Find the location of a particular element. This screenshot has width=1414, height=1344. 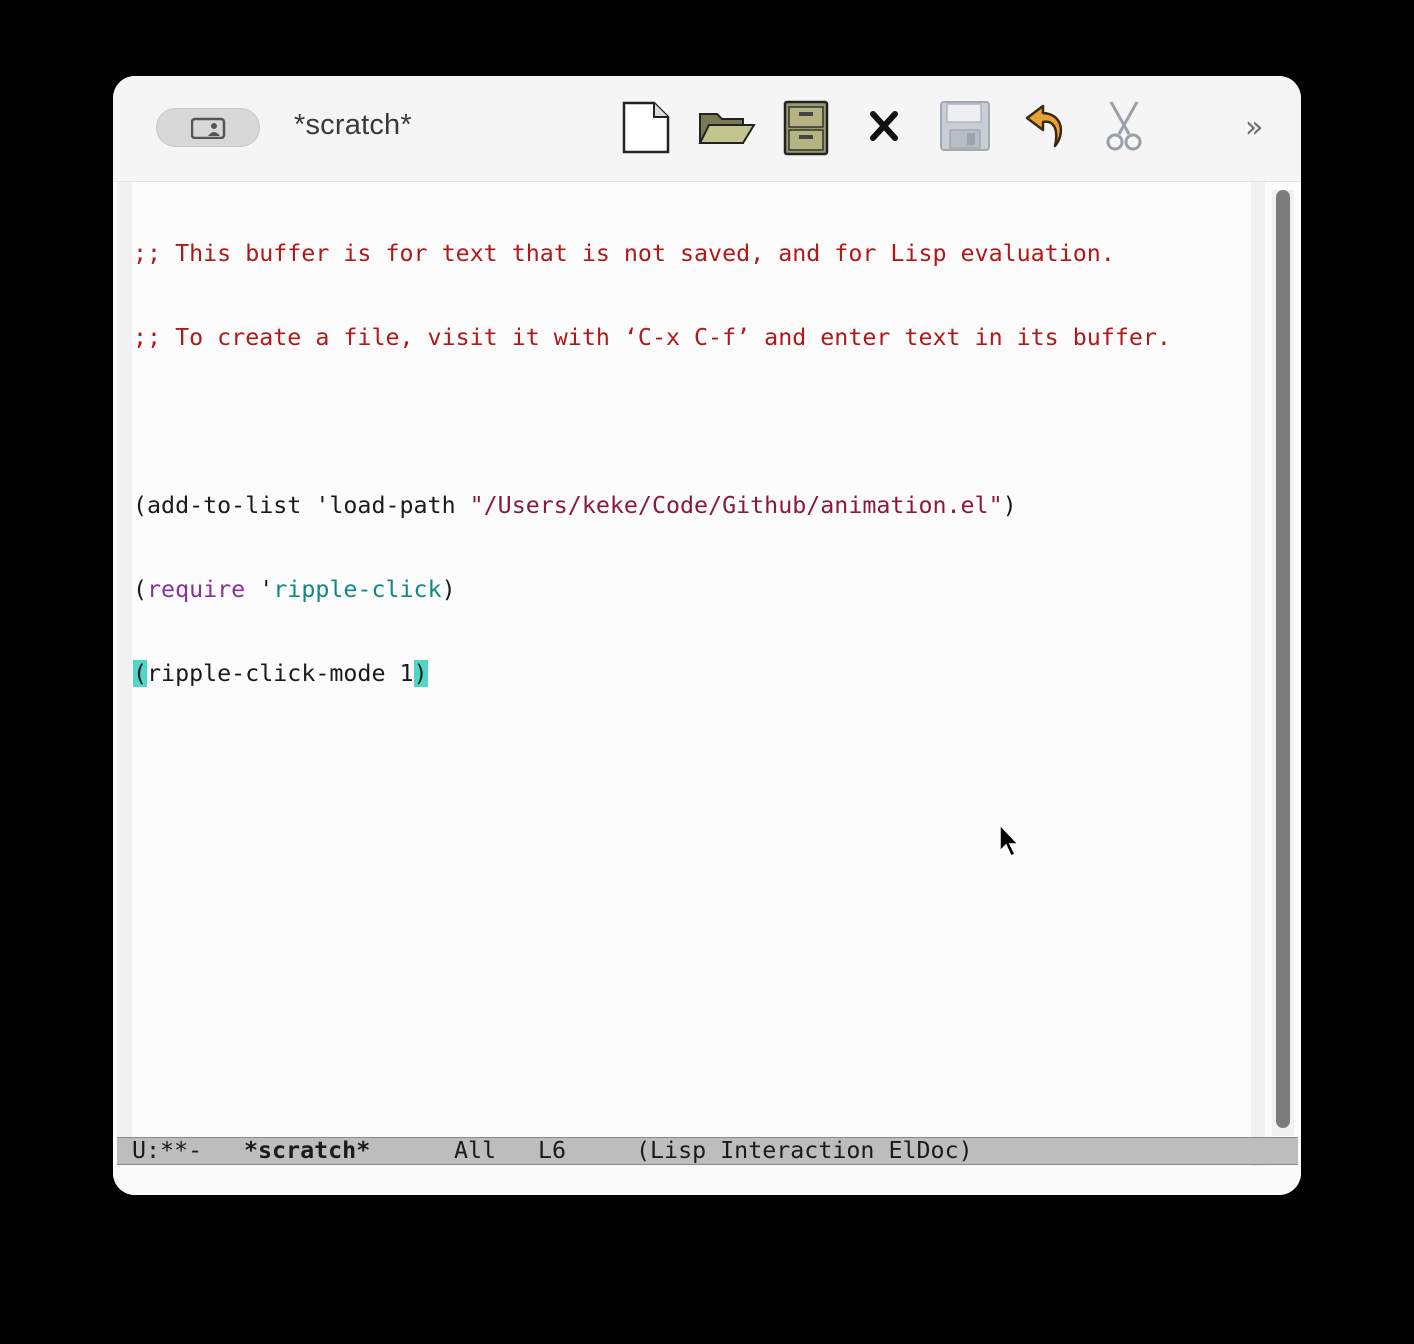

kill-buffer-button is located at coordinates (895, 128).